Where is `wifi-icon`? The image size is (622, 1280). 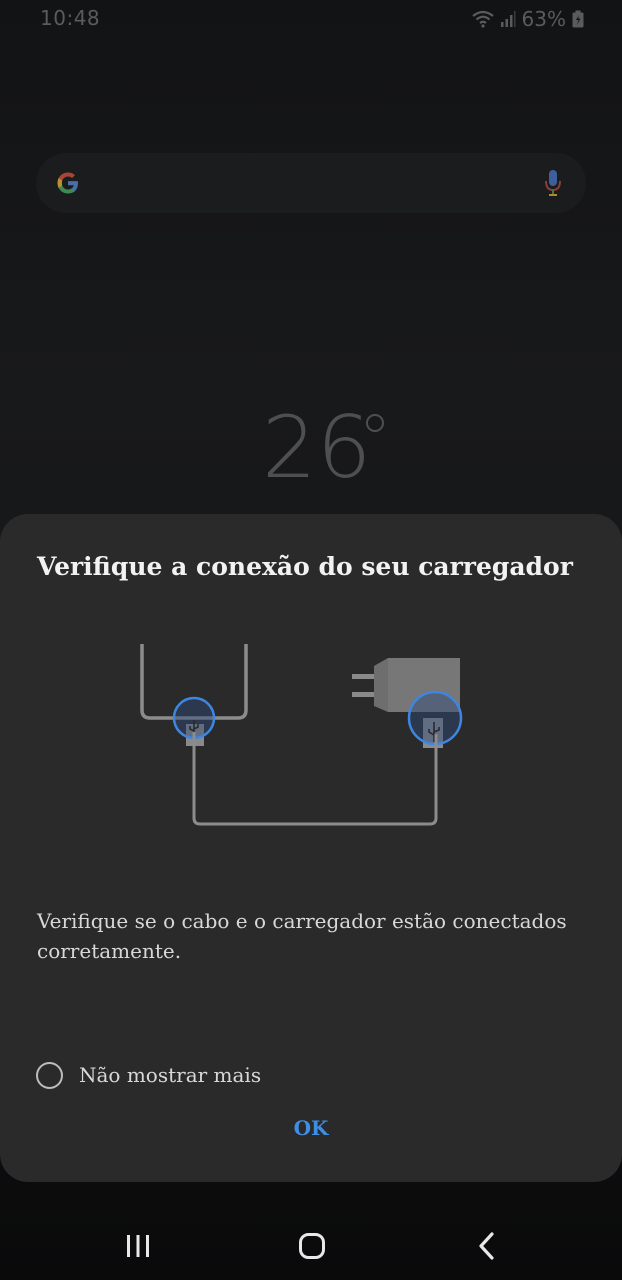 wifi-icon is located at coordinates (482, 19).